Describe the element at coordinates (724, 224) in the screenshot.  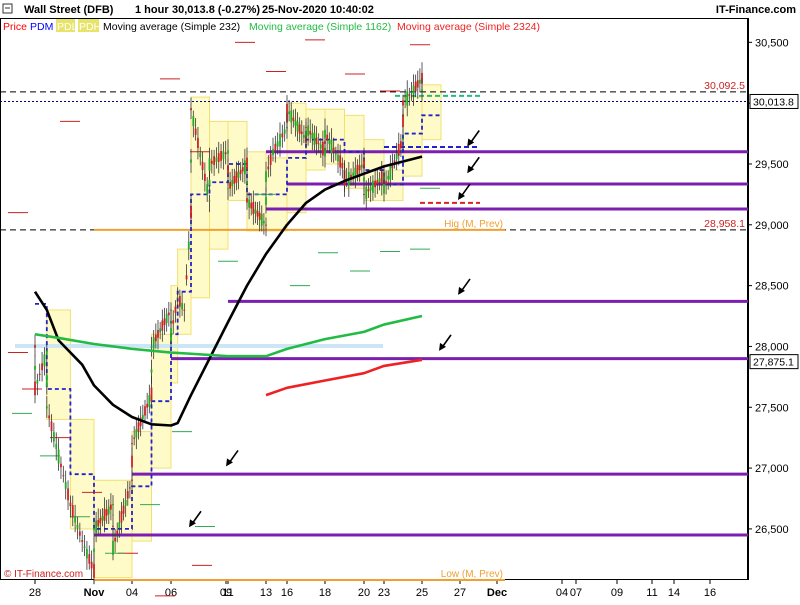
I see `price-tag: 28,958.1` at that location.